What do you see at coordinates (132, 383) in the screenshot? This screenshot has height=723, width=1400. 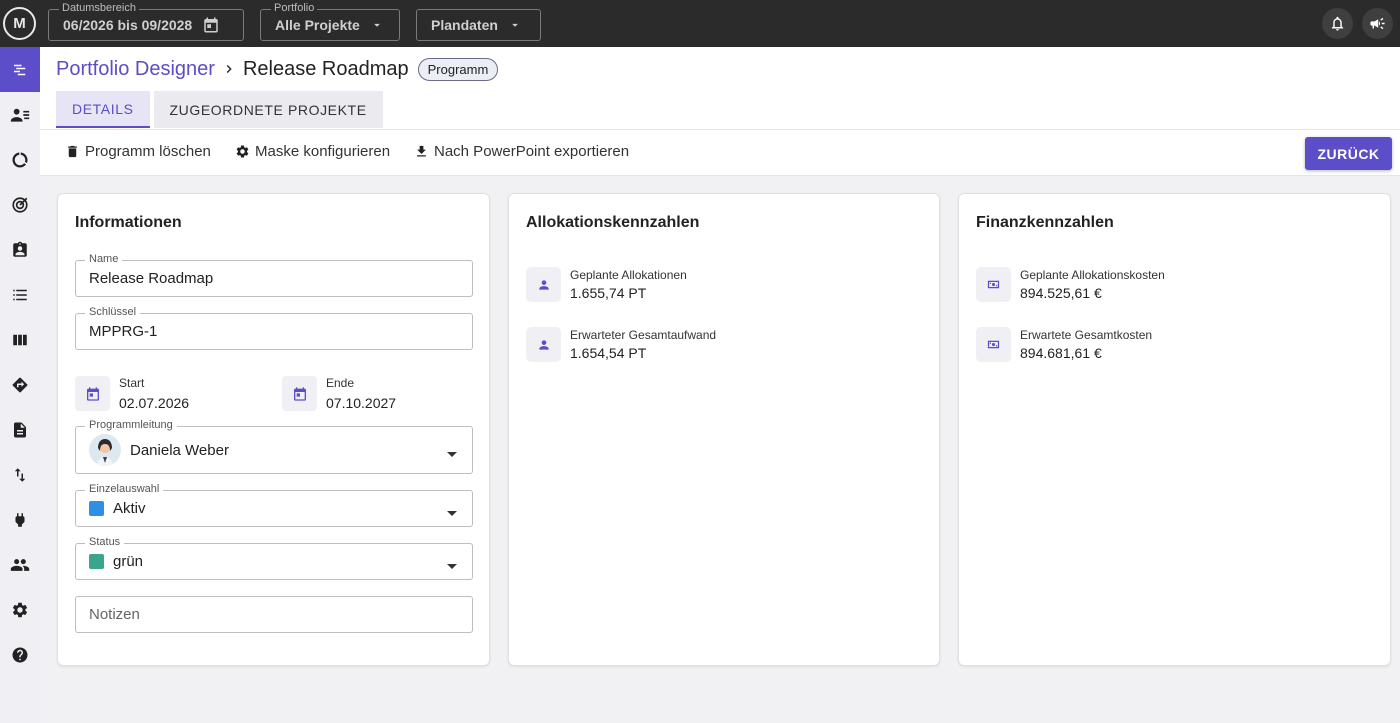 I see `start-date-label: Start` at bounding box center [132, 383].